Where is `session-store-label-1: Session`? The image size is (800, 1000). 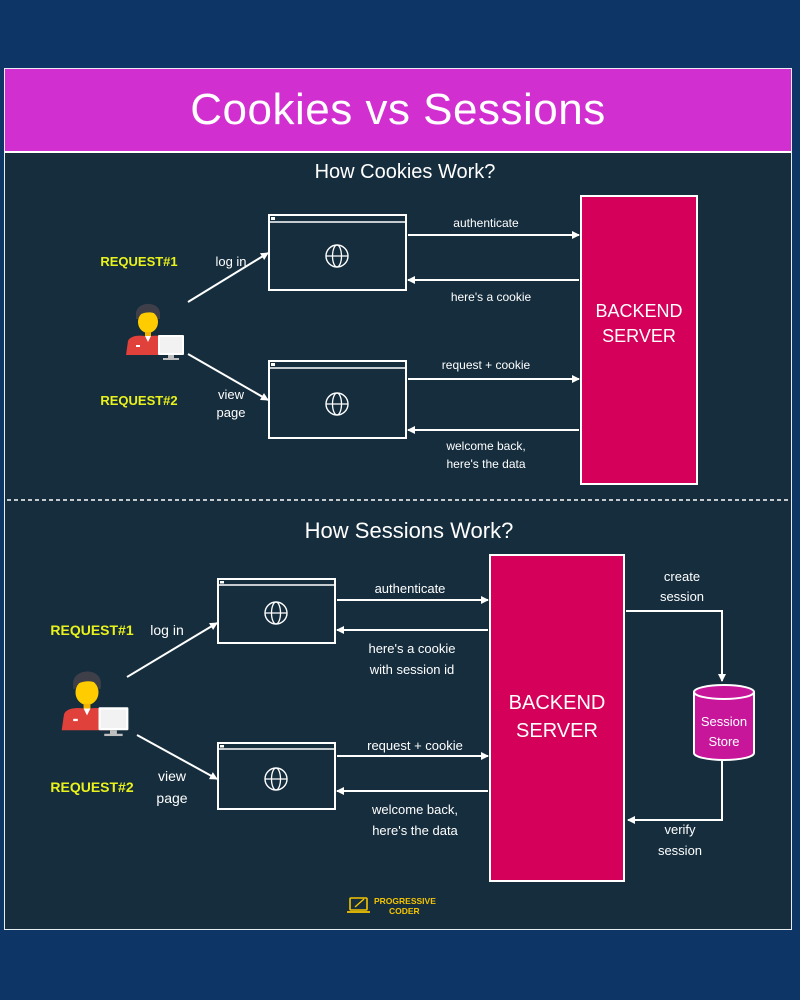 session-store-label-1: Session is located at coordinates (724, 721).